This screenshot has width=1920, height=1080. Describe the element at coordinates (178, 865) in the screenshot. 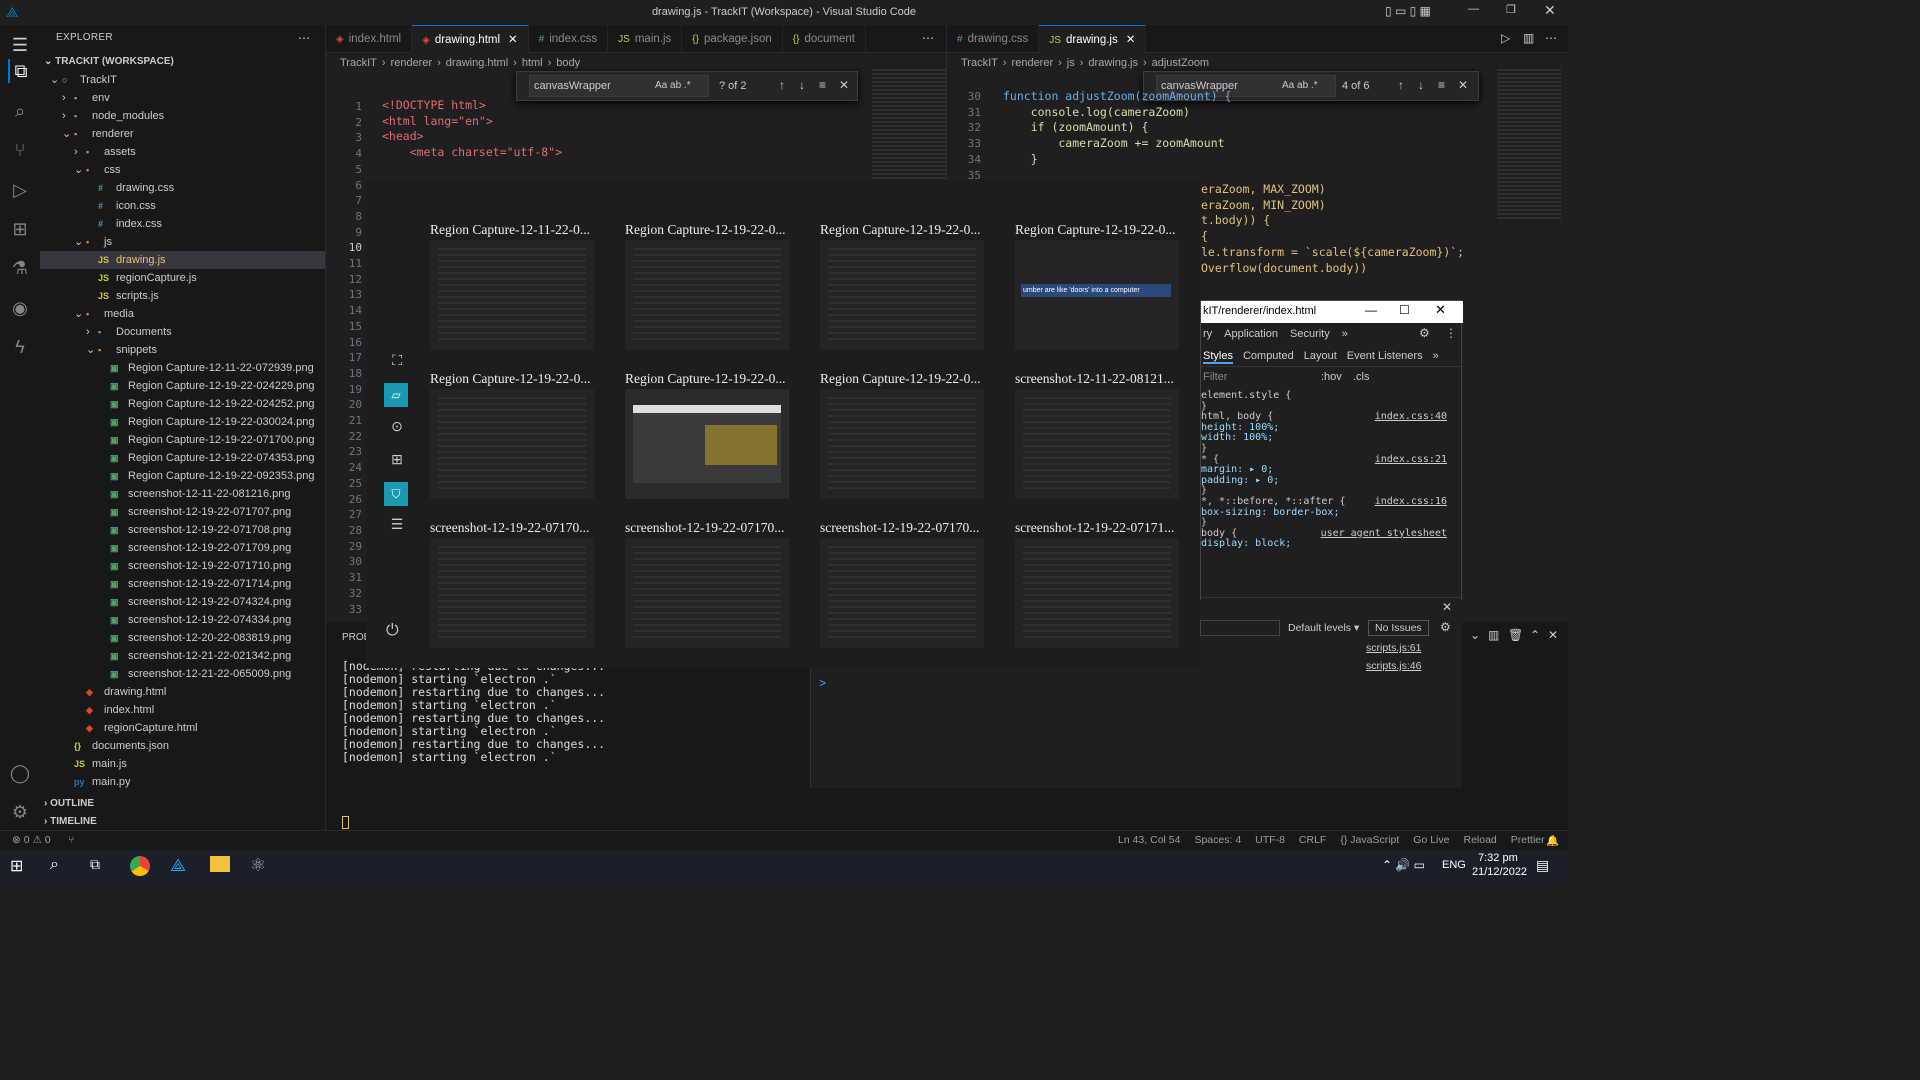

I see `vscode-taskbar-icon: ⟁` at that location.